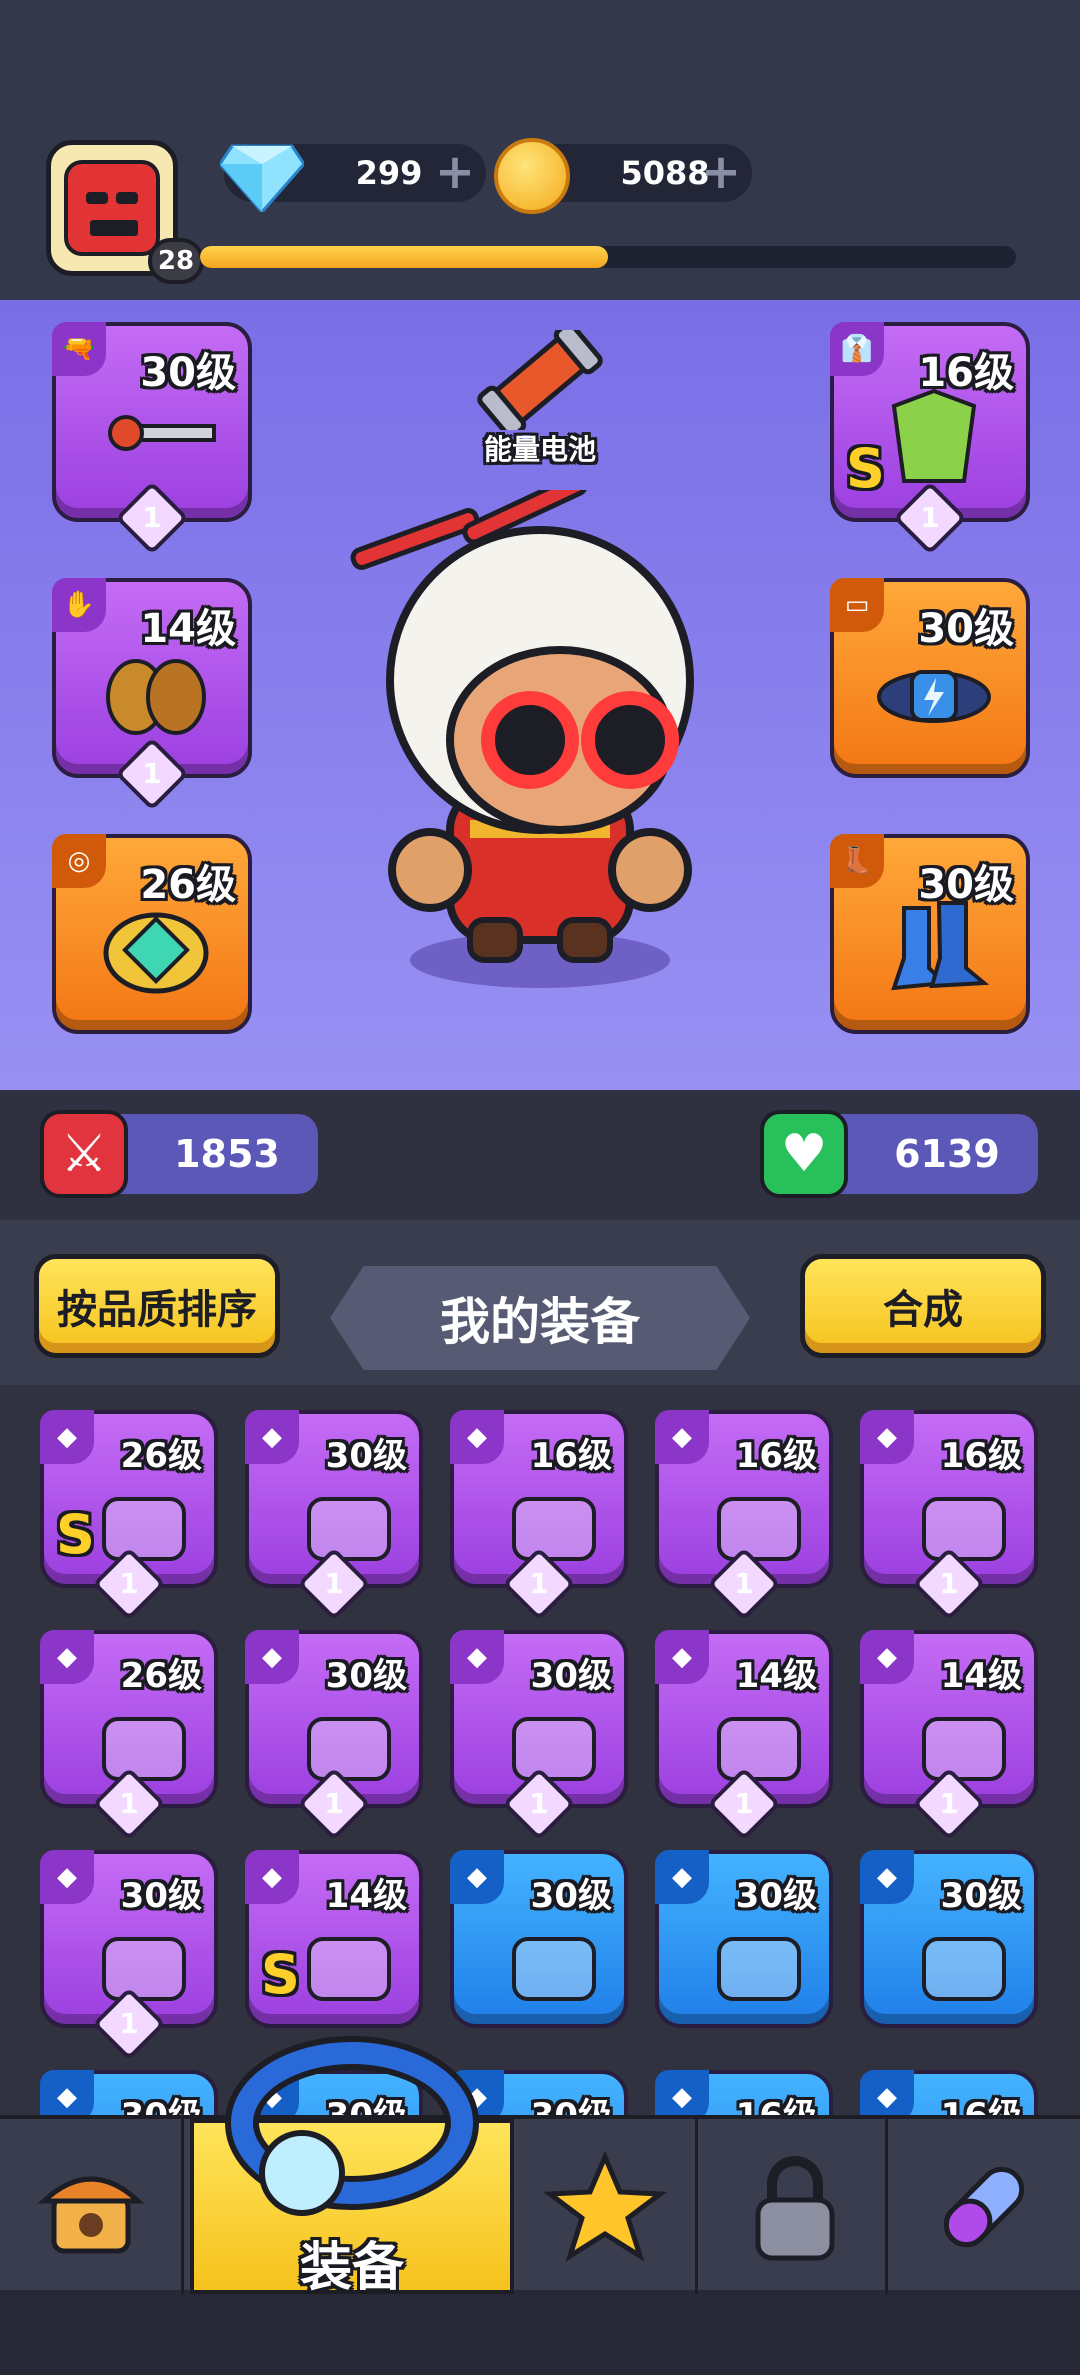 This screenshot has height=2375, width=1080. Describe the element at coordinates (92, 2206) in the screenshot. I see `nav-tab-shop` at that location.